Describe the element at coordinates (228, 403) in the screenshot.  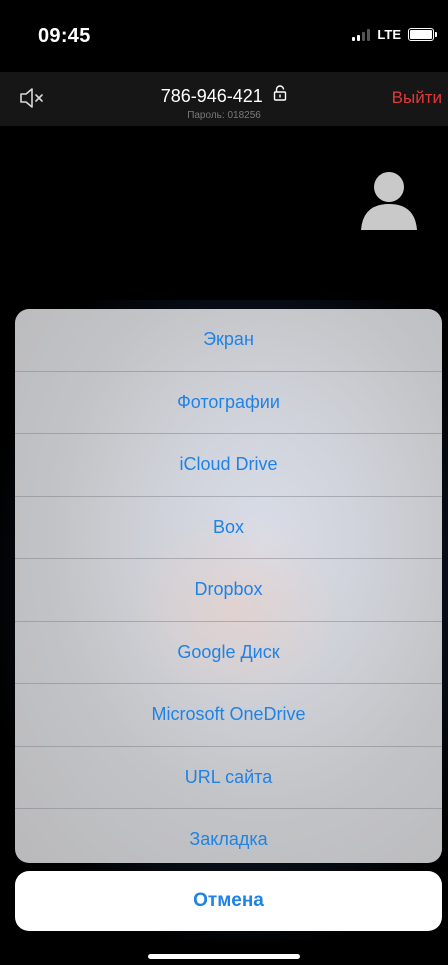
I see `share-option-photos: Фотографии` at that location.